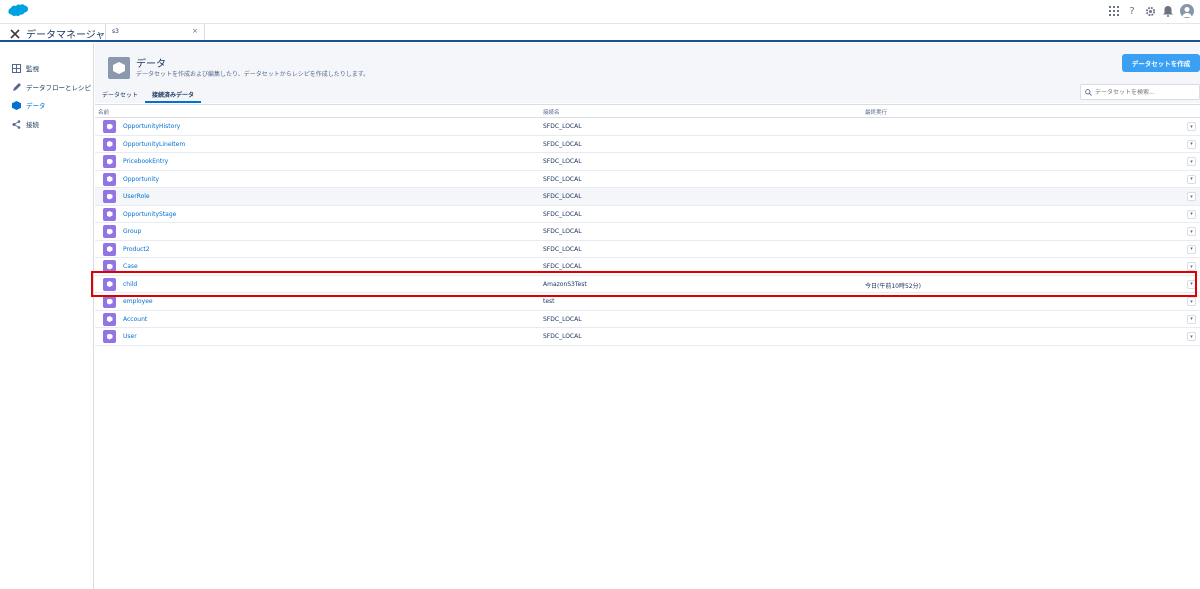 The image size is (1200, 589). I want to click on table-row: employee test ▾, so click(647, 302).